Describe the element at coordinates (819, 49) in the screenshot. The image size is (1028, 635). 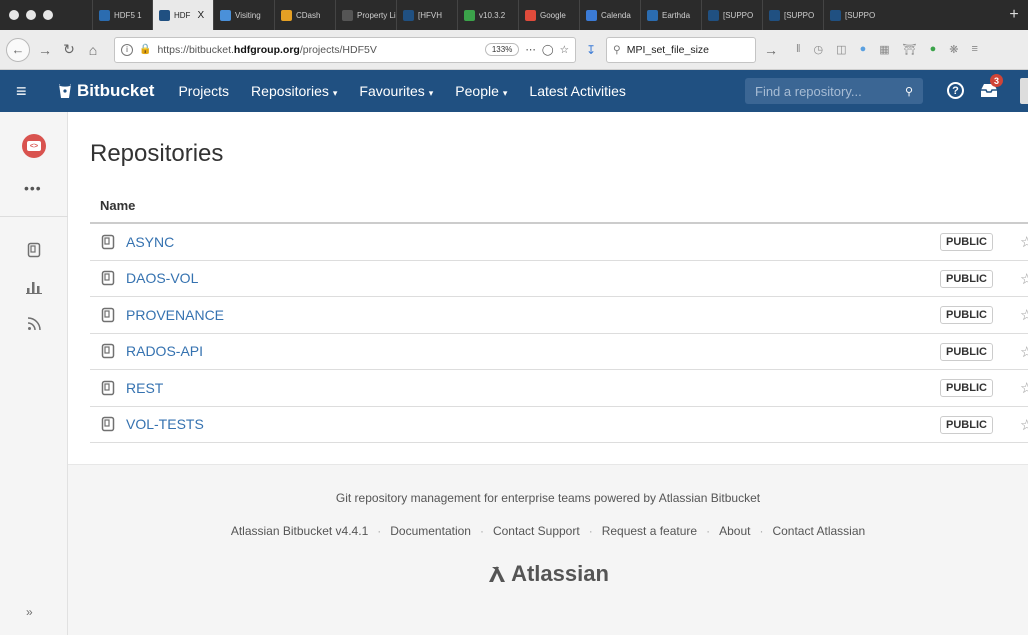
I see `history-icon: ◷` at that location.